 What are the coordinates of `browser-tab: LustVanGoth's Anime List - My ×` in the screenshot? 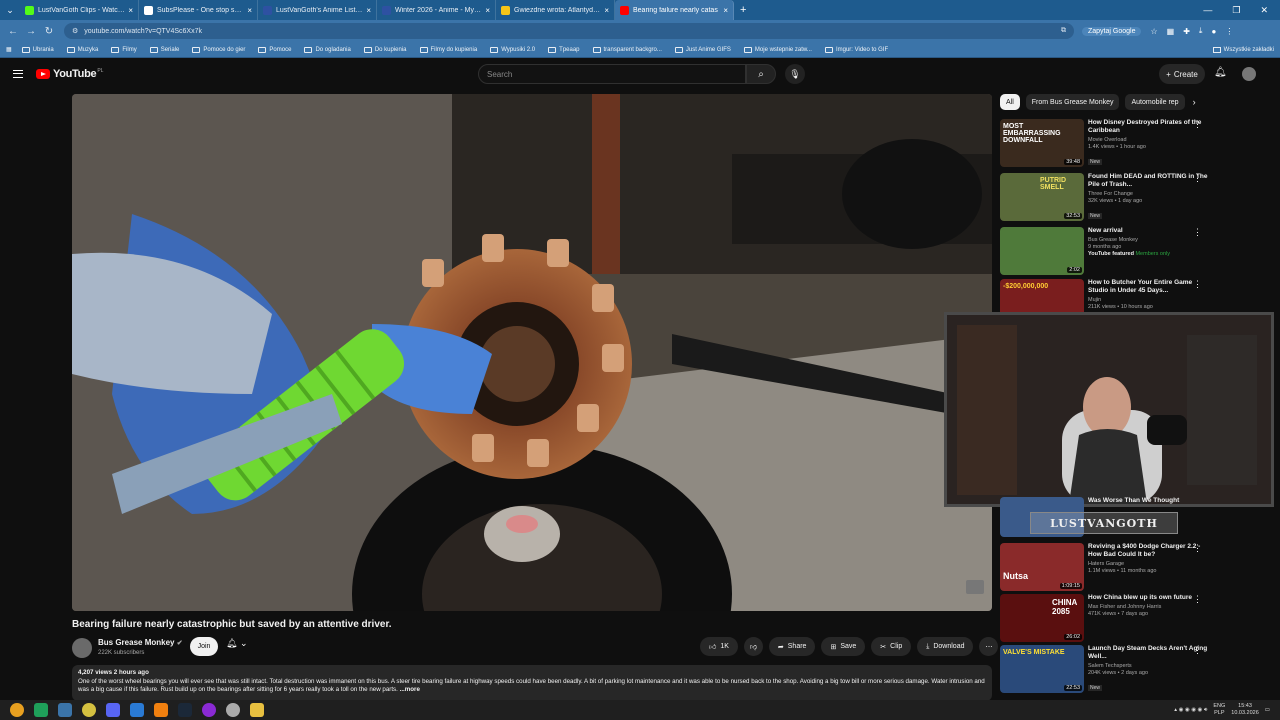 It's located at (317, 10).